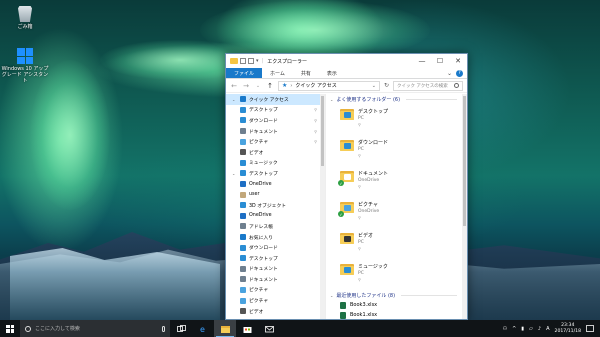  I want to click on recent-files-header: ⌄ 最近使用したファイル (8), so click(396, 295).